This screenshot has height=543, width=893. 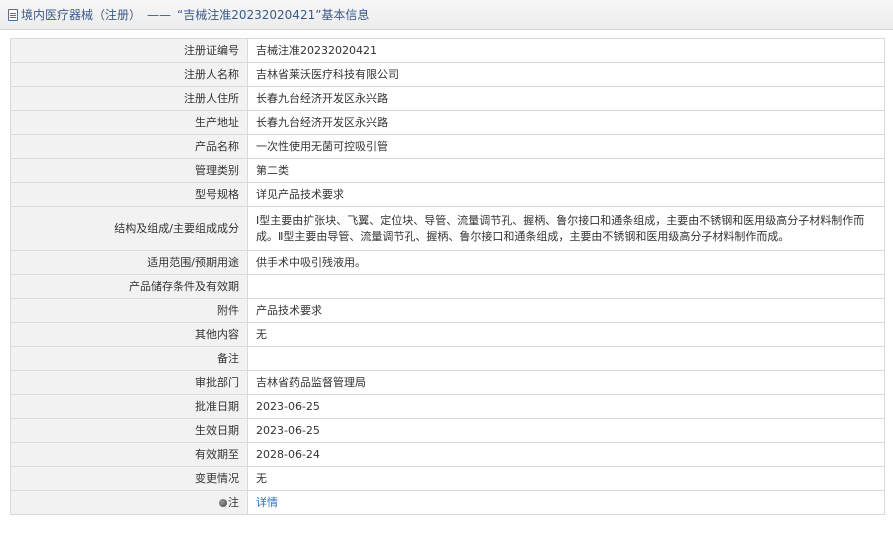 I want to click on table-row: 注册人住所 长春九台经济开发区永兴路, so click(x=447, y=98).